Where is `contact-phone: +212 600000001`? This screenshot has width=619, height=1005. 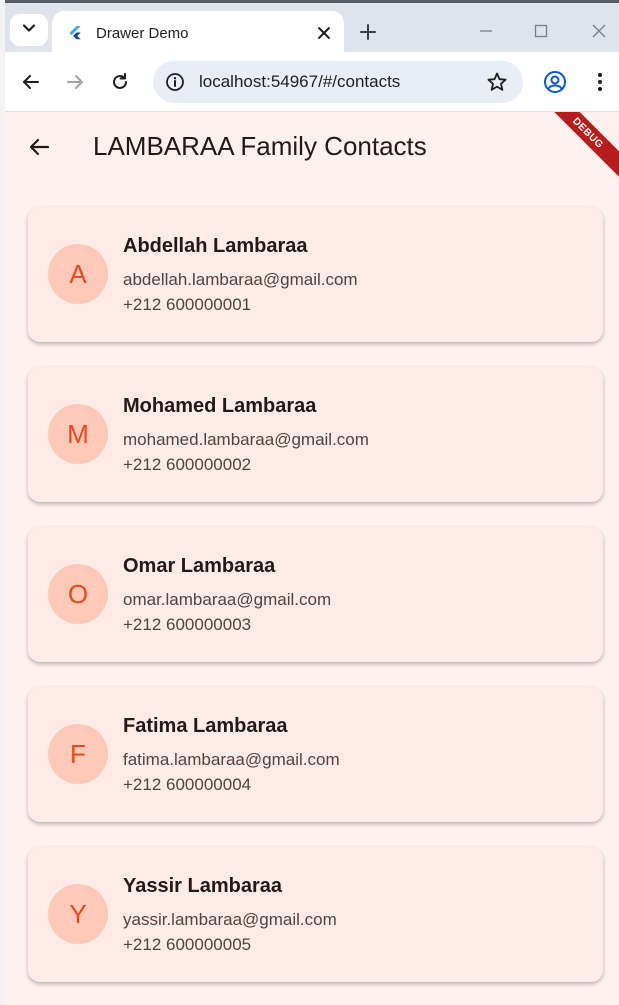 contact-phone: +212 600000001 is located at coordinates (187, 304).